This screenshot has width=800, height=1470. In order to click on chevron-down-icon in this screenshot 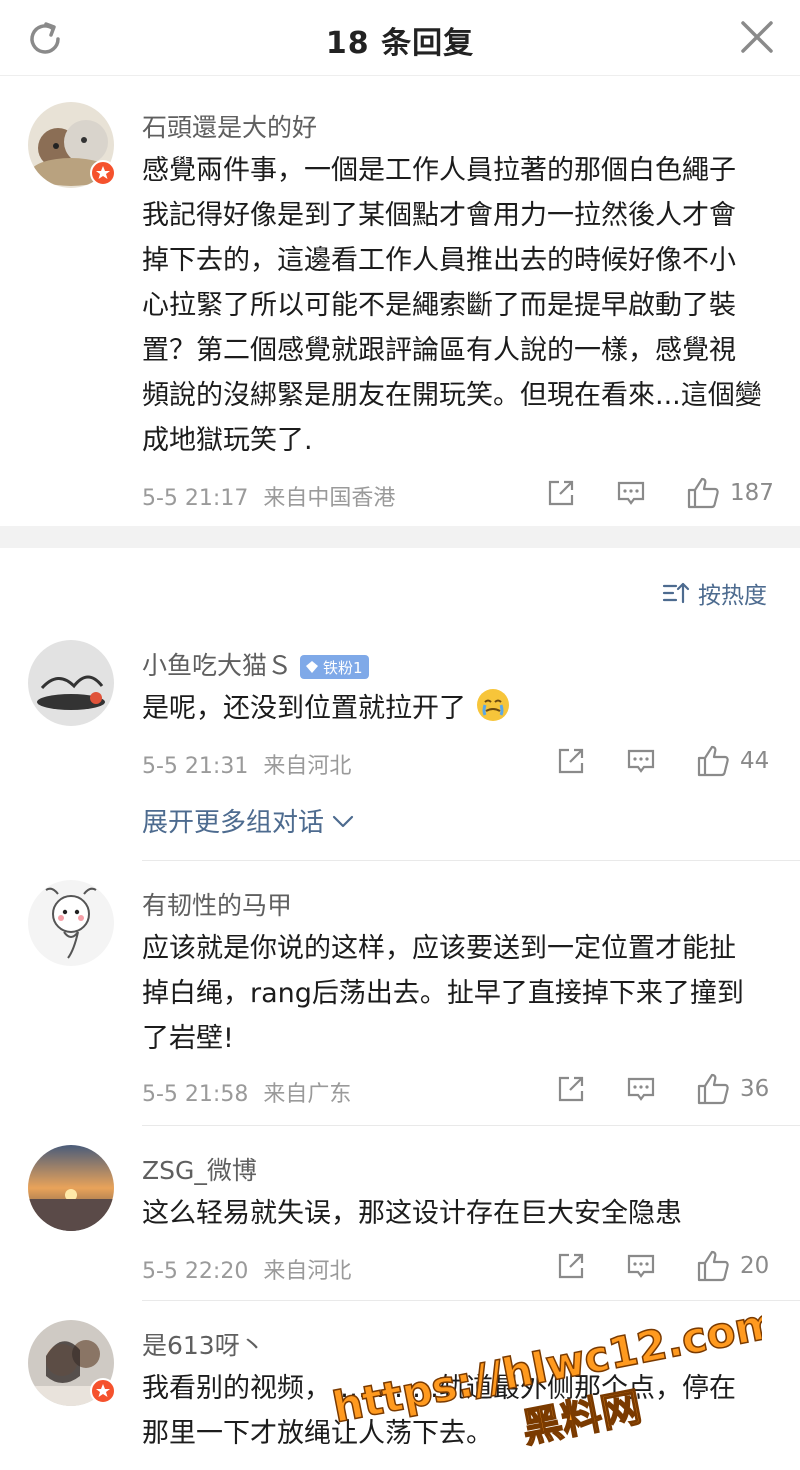, I will do `click(343, 821)`.